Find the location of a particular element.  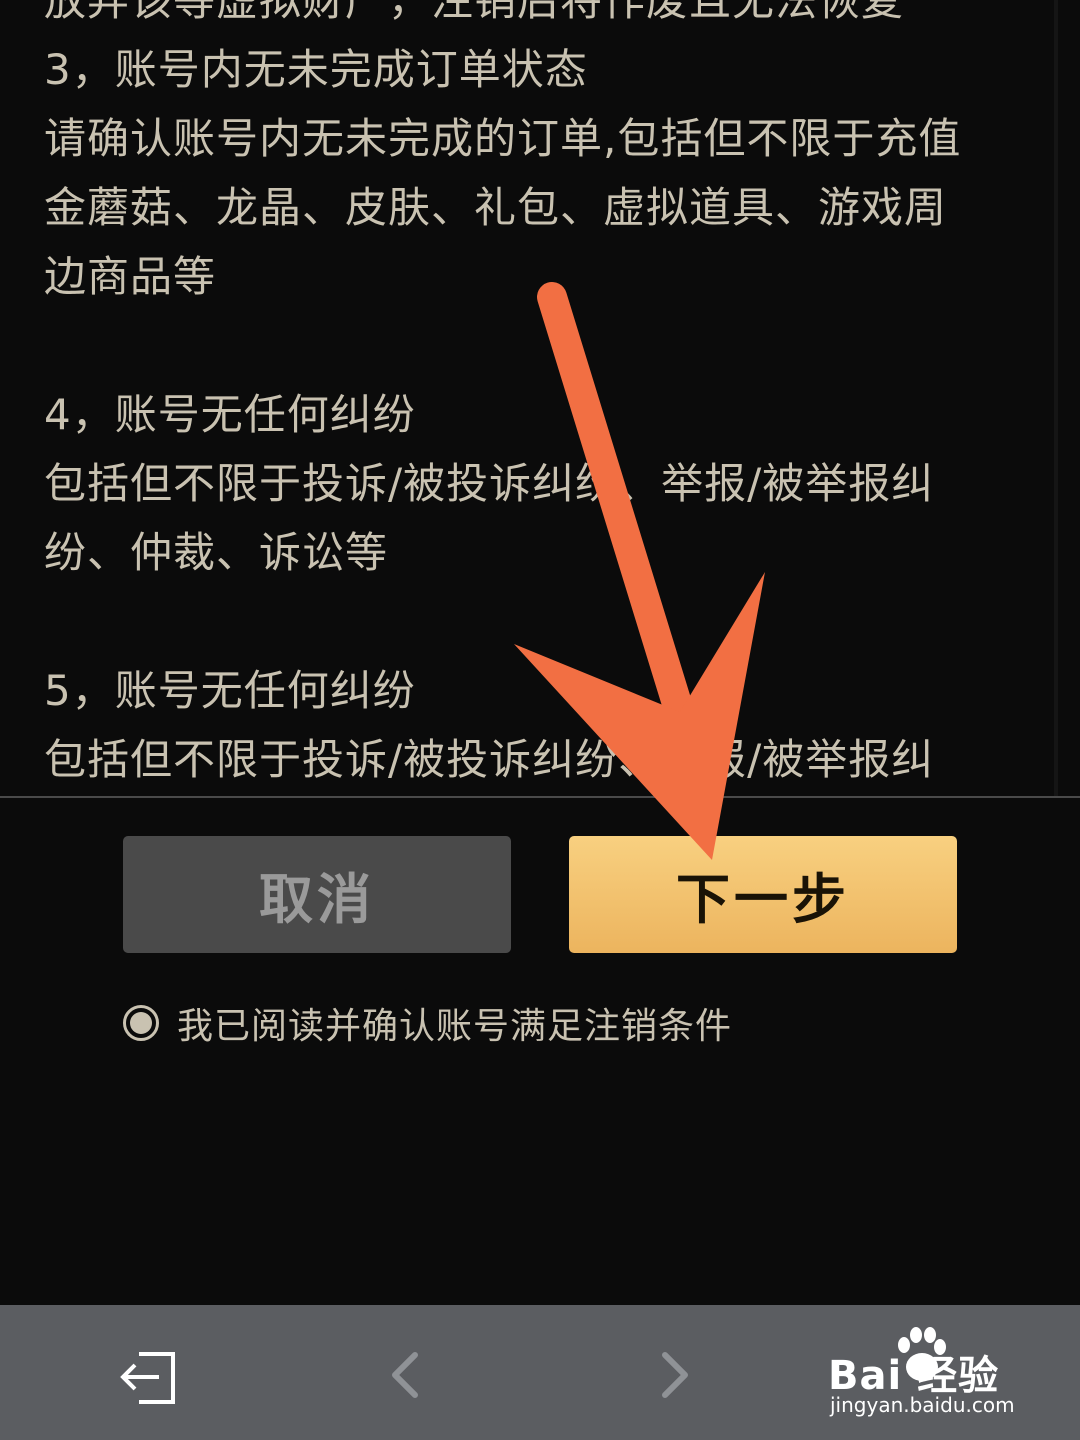

baidu-jingyan-watermark: Bai 经验 jingyan.baidu.com is located at coordinates (928, 1375).